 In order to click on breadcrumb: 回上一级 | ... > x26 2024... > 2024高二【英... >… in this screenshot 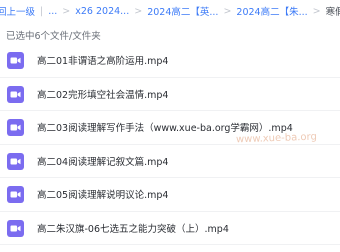, I will do `click(170, 11)`.